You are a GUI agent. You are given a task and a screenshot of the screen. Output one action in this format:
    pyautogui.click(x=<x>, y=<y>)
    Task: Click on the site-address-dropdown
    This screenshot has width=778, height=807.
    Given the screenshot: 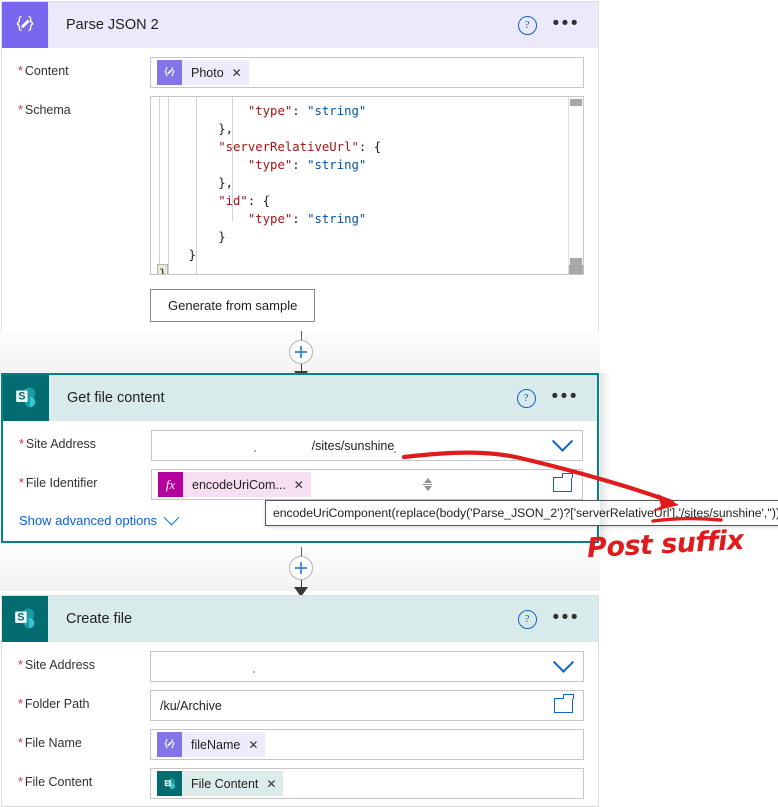 What is the action you would take?
    pyautogui.click(x=367, y=666)
    